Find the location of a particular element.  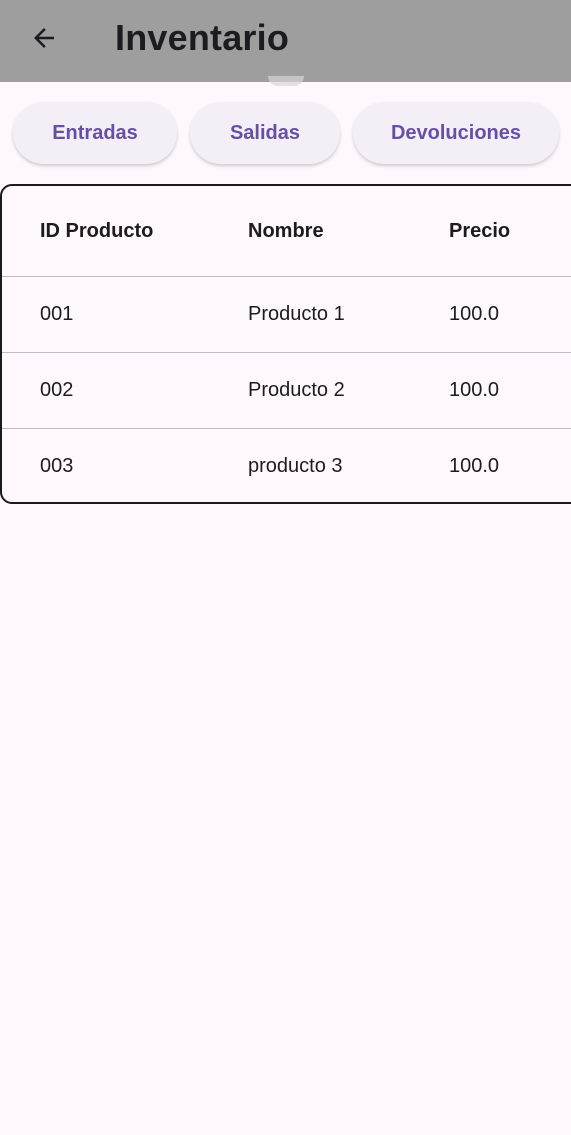

table-header-row: ID Producto Nombre Precio is located at coordinates (286, 231).